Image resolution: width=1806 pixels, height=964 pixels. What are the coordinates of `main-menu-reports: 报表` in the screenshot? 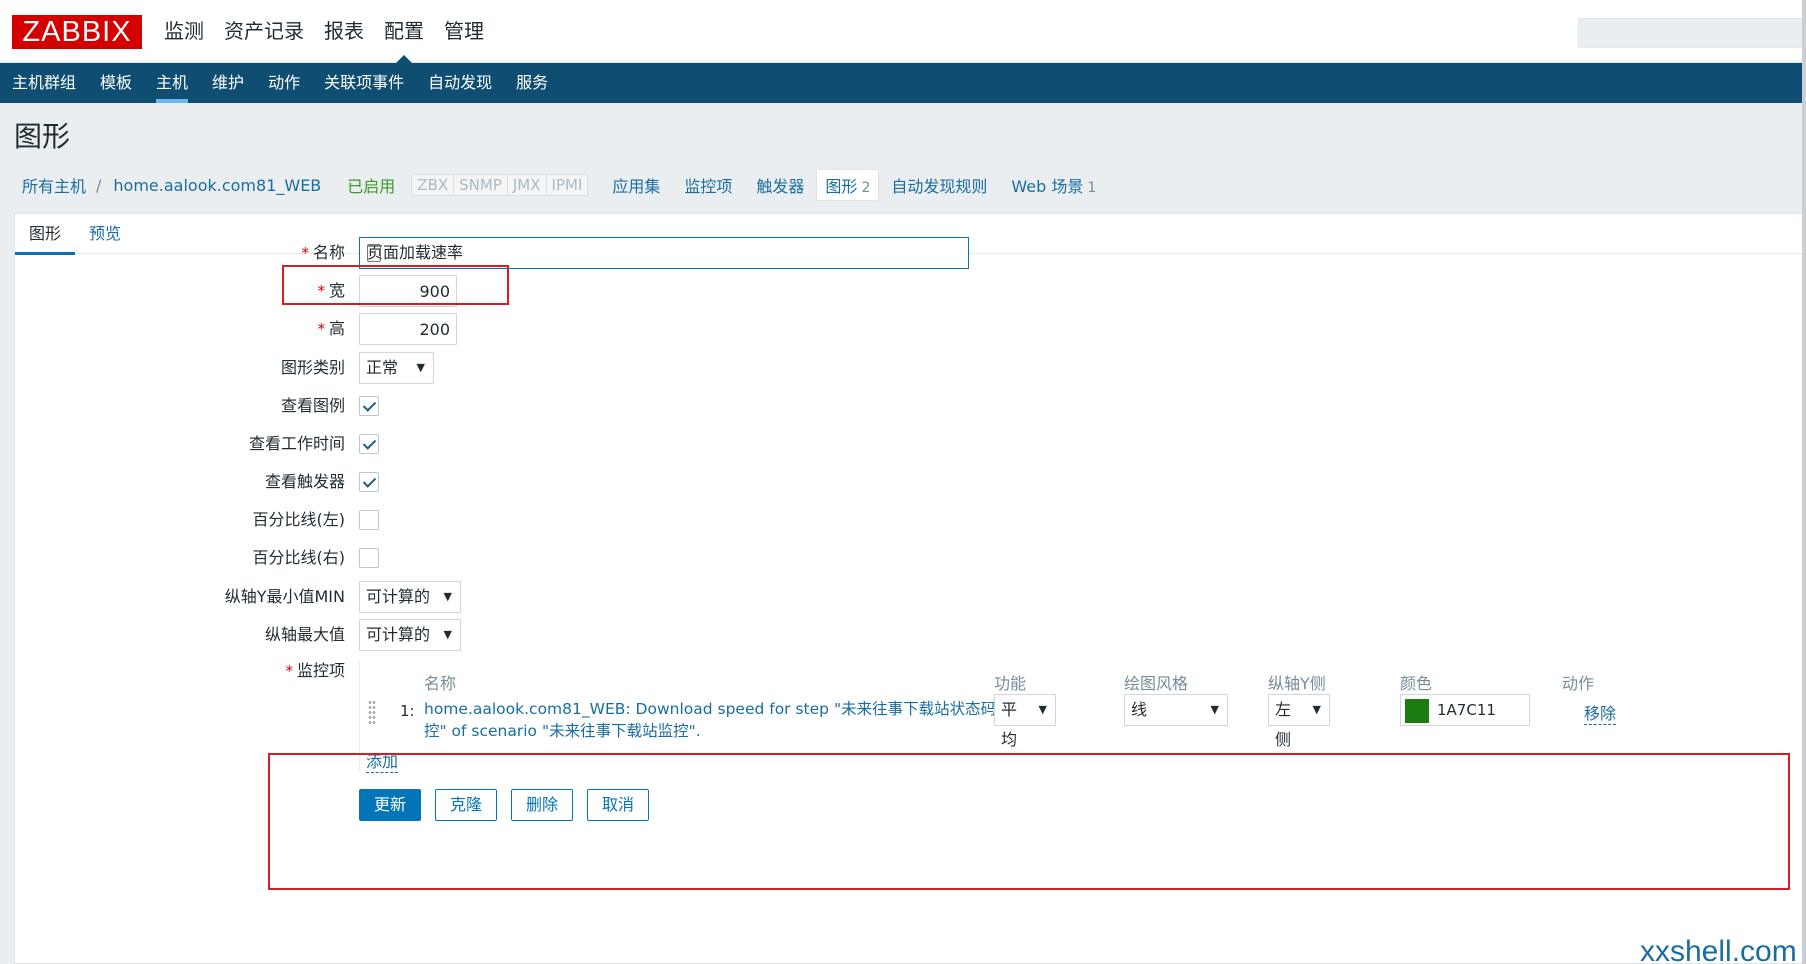 It's located at (344, 31).